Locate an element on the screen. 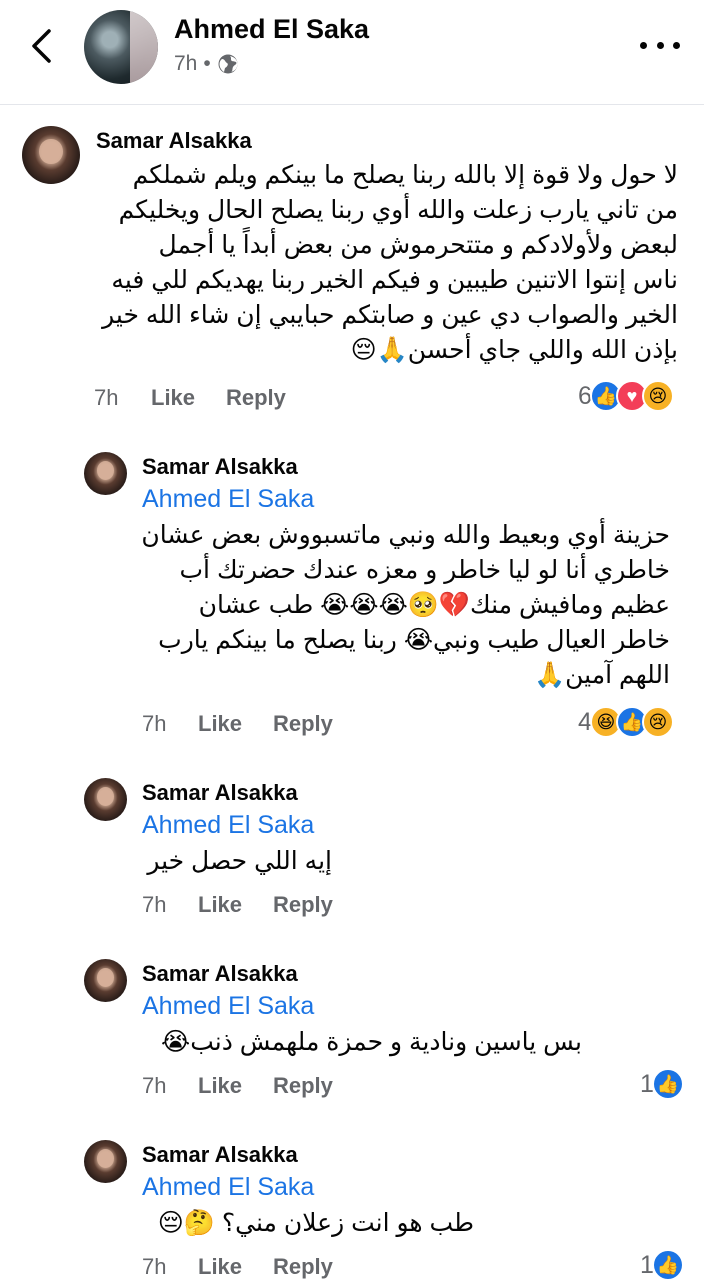 The width and height of the screenshot is (704, 1281). post-header: Ahmed El Saka 7h • is located at coordinates (352, 52).